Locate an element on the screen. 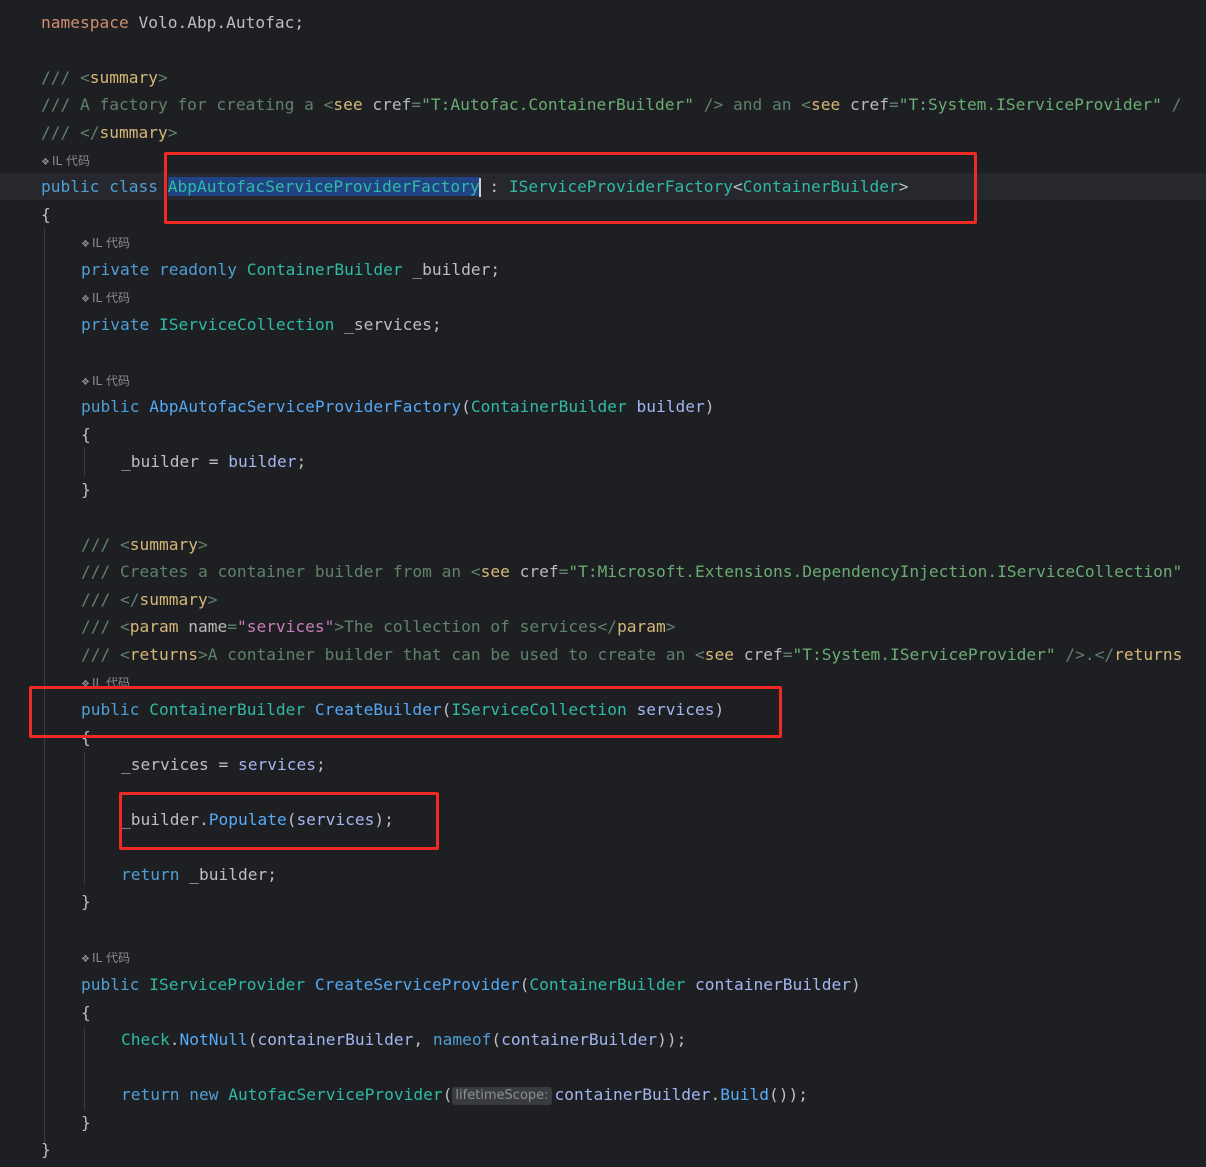 The height and width of the screenshot is (1167, 1206). keyword: new is located at coordinates (204, 1094).